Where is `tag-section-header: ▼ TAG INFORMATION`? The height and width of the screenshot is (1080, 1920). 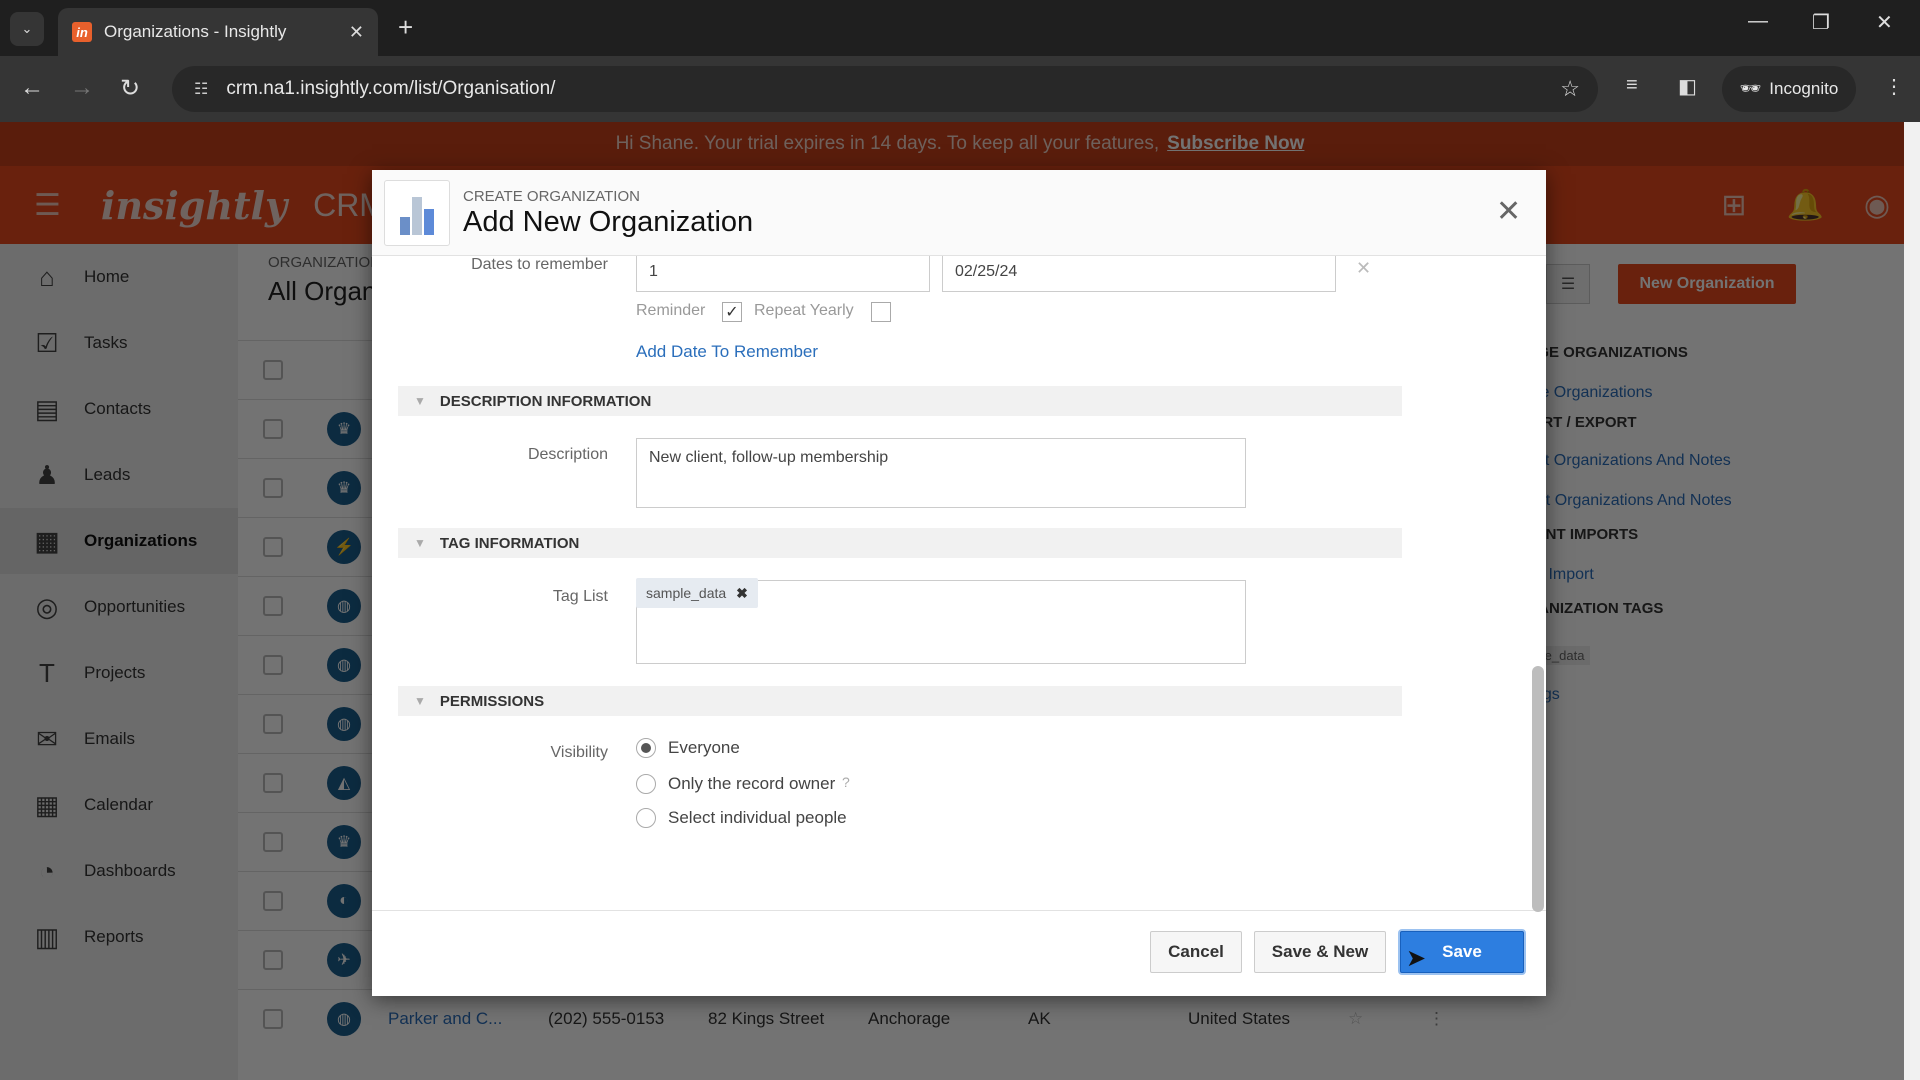
tag-section-header: ▼ TAG INFORMATION is located at coordinates (900, 543).